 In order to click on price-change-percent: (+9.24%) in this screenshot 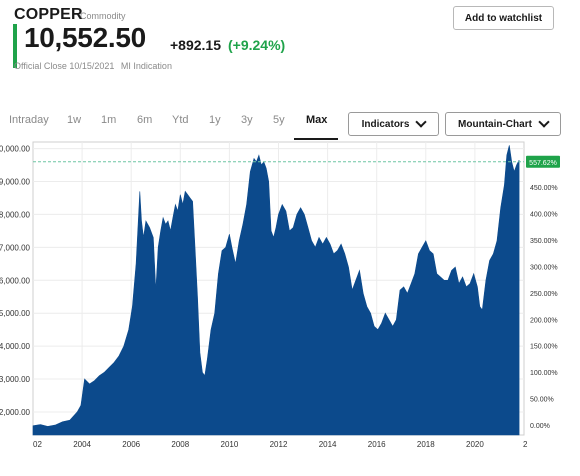, I will do `click(257, 45)`.